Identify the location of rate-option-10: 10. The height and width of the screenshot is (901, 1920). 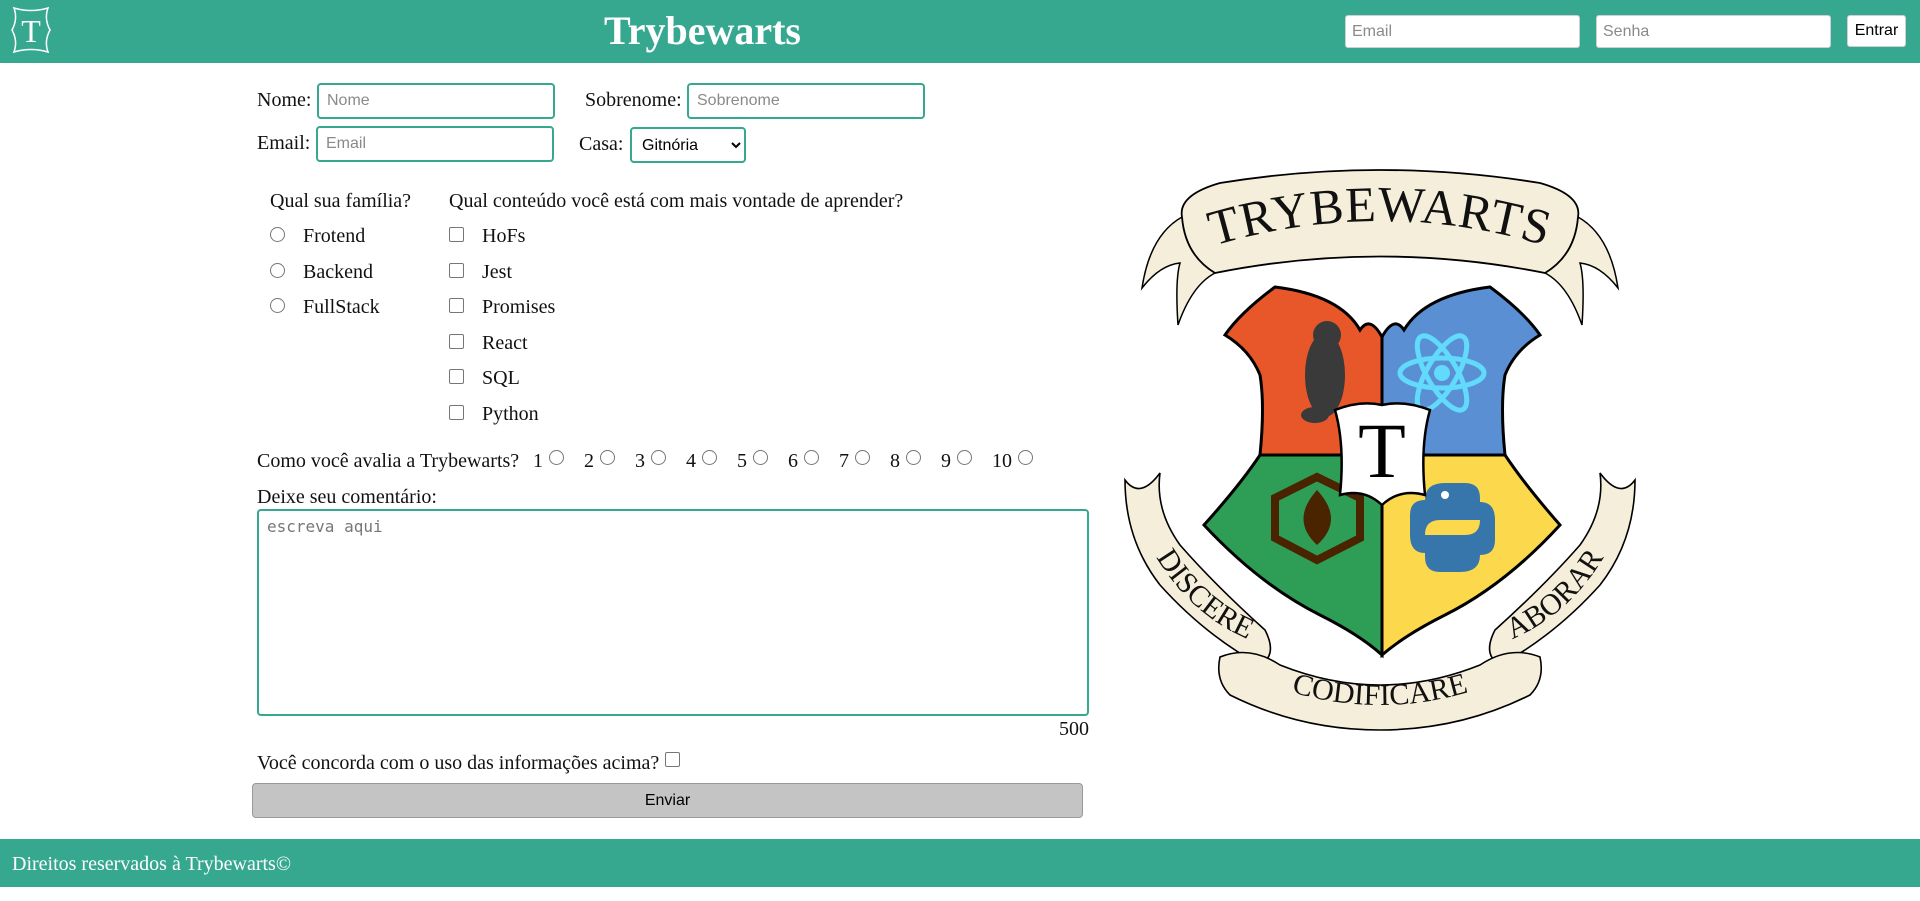
(1012, 461).